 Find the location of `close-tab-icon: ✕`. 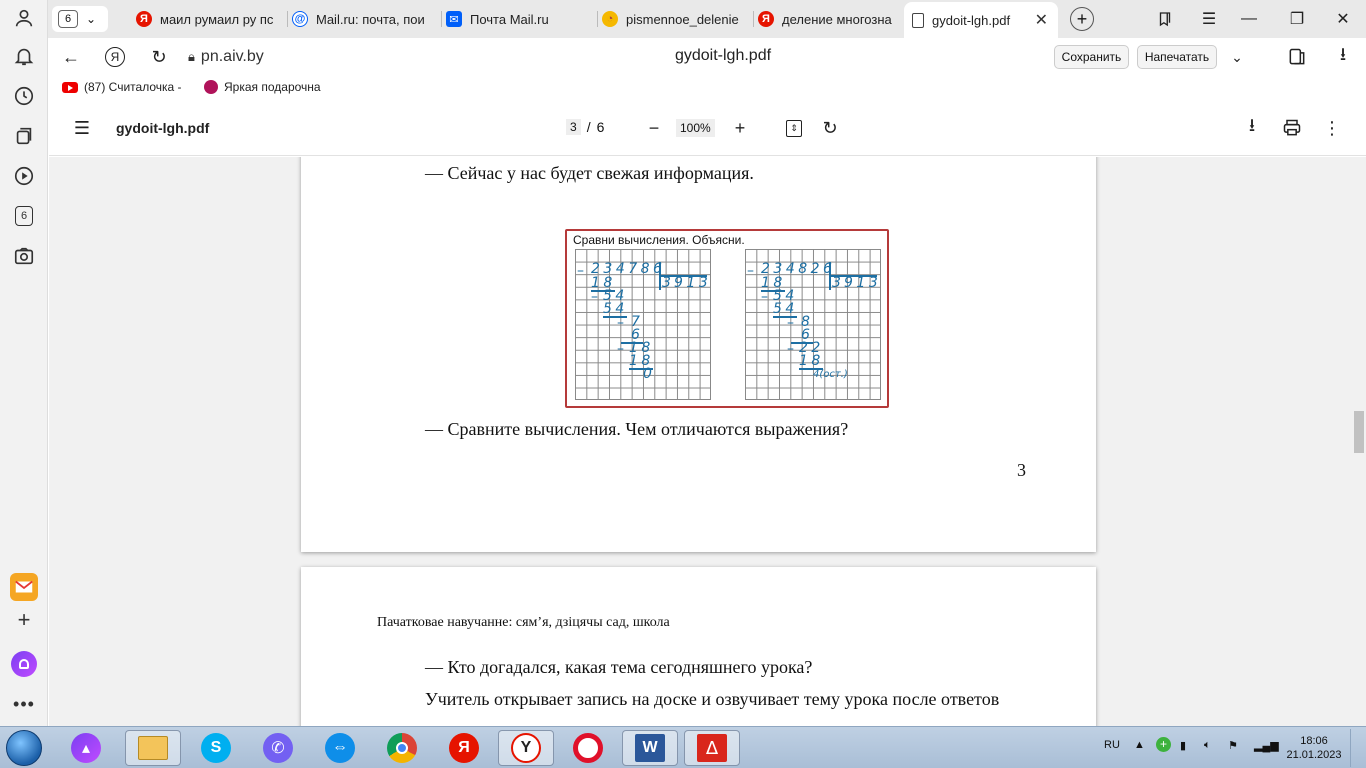

close-tab-icon: ✕ is located at coordinates (1041, 20).